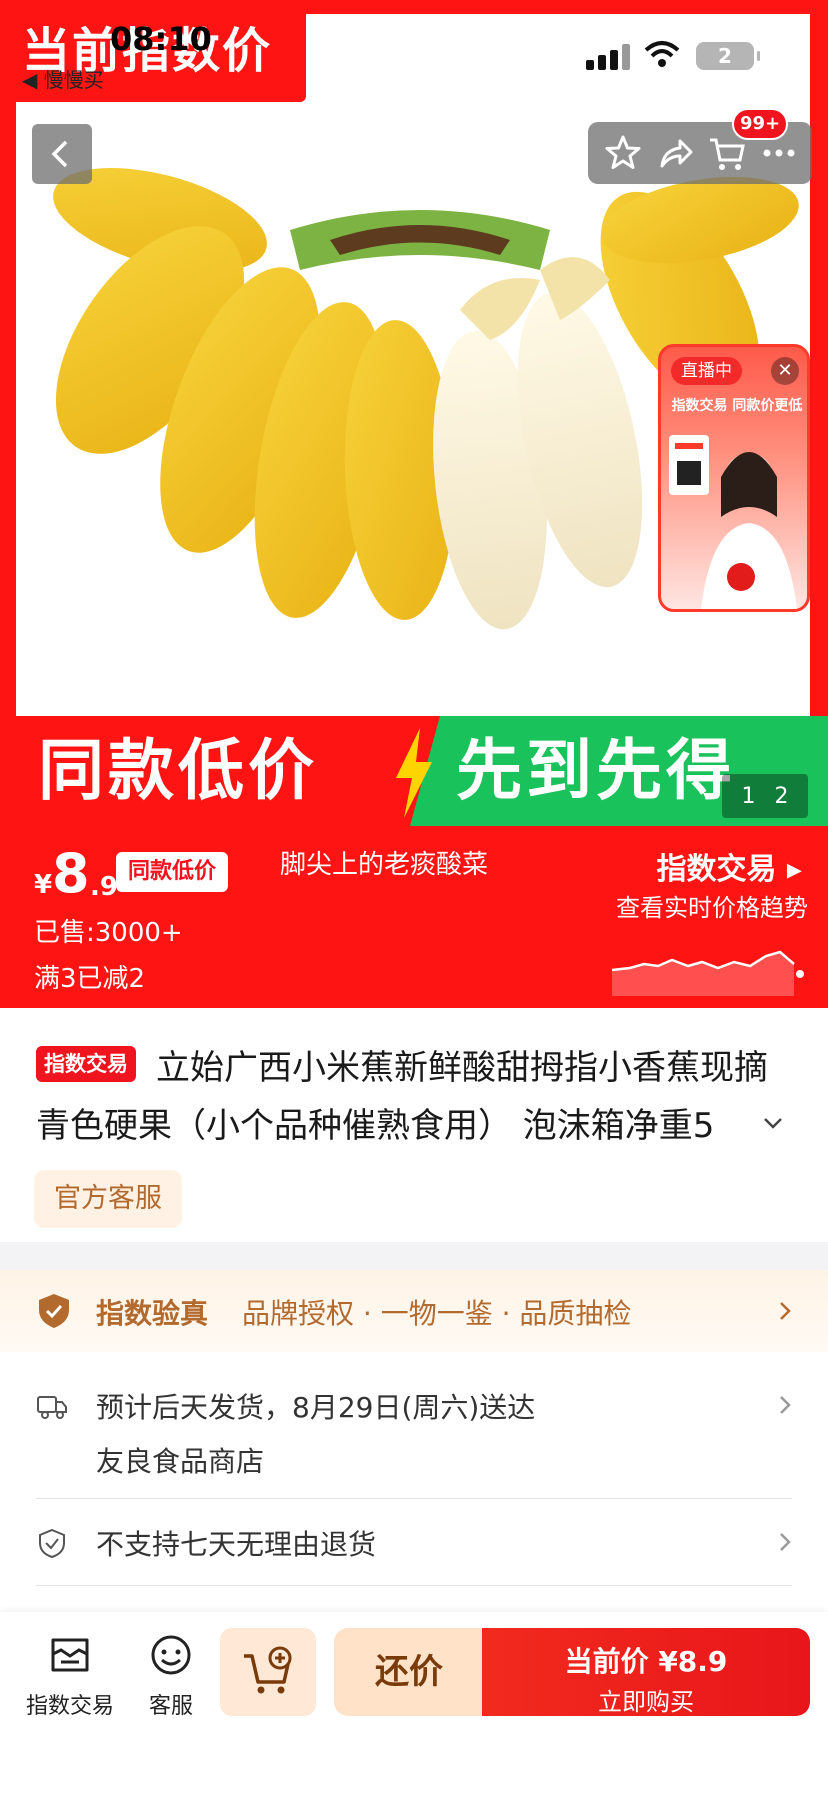 The width and height of the screenshot is (828, 1795). What do you see at coordinates (596, 770) in the screenshot?
I see `promo-right-text: 先到先得` at bounding box center [596, 770].